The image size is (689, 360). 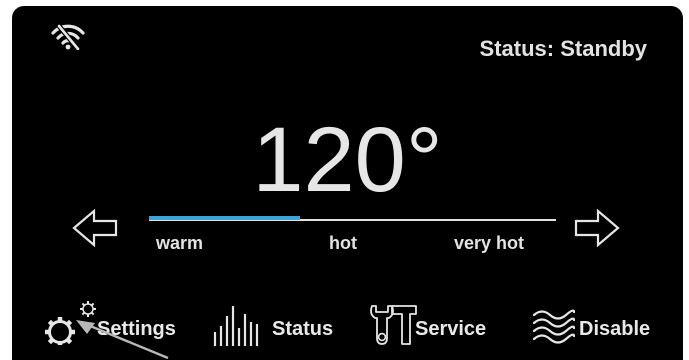 What do you see at coordinates (236, 326) in the screenshot?
I see `bars-icon` at bounding box center [236, 326].